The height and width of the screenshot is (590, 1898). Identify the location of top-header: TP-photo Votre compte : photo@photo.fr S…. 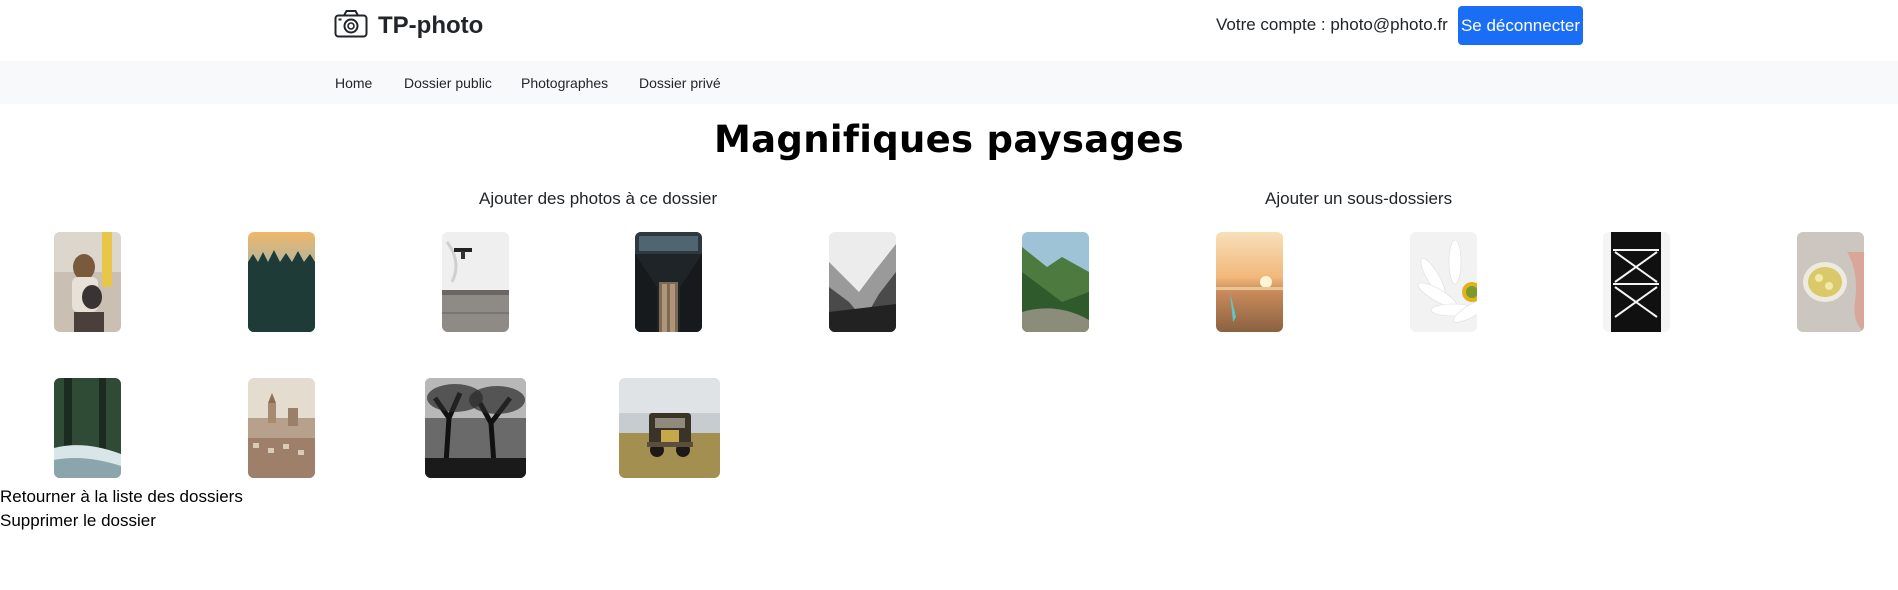
(949, 30).